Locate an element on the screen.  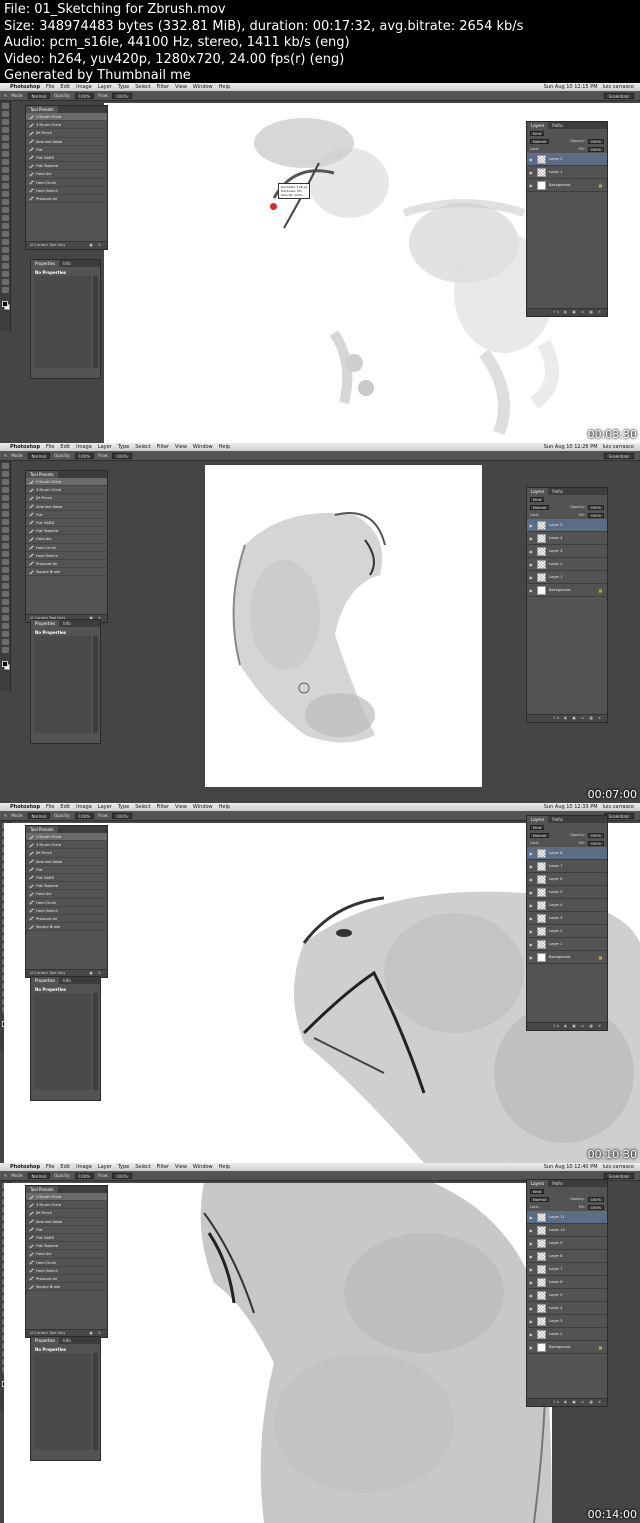
preset-item: 3 Brush Circle is located at coordinates (66, 845).